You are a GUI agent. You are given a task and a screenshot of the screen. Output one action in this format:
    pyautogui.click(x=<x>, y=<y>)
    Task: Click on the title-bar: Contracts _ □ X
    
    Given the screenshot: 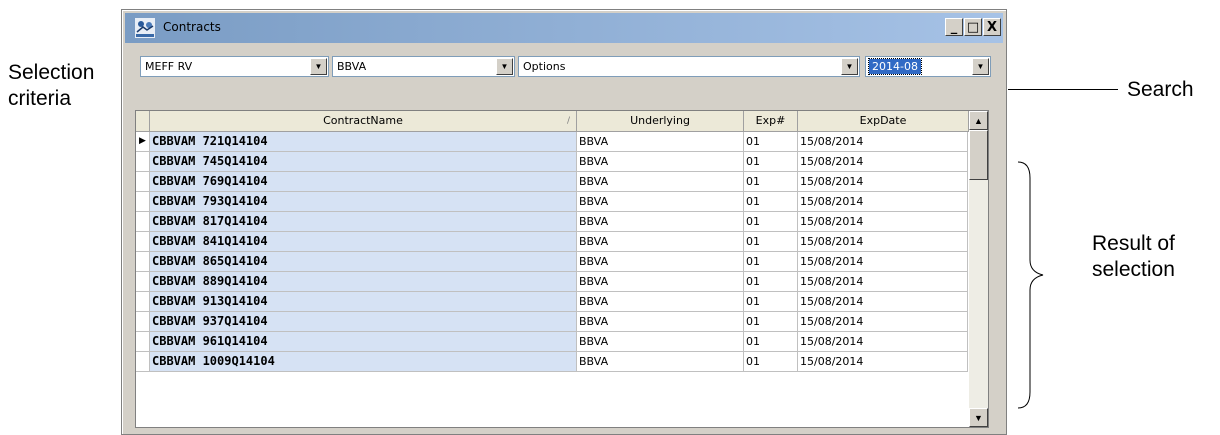 What is the action you would take?
    pyautogui.click(x=564, y=28)
    